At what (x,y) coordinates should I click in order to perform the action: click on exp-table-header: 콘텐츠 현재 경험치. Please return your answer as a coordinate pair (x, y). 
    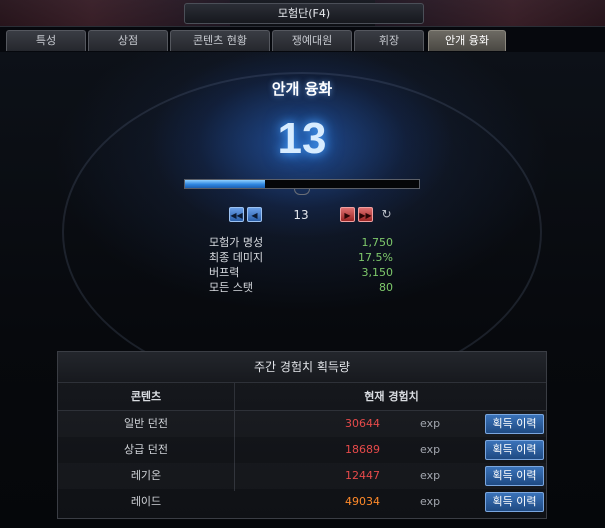
    Looking at the image, I should click on (302, 397).